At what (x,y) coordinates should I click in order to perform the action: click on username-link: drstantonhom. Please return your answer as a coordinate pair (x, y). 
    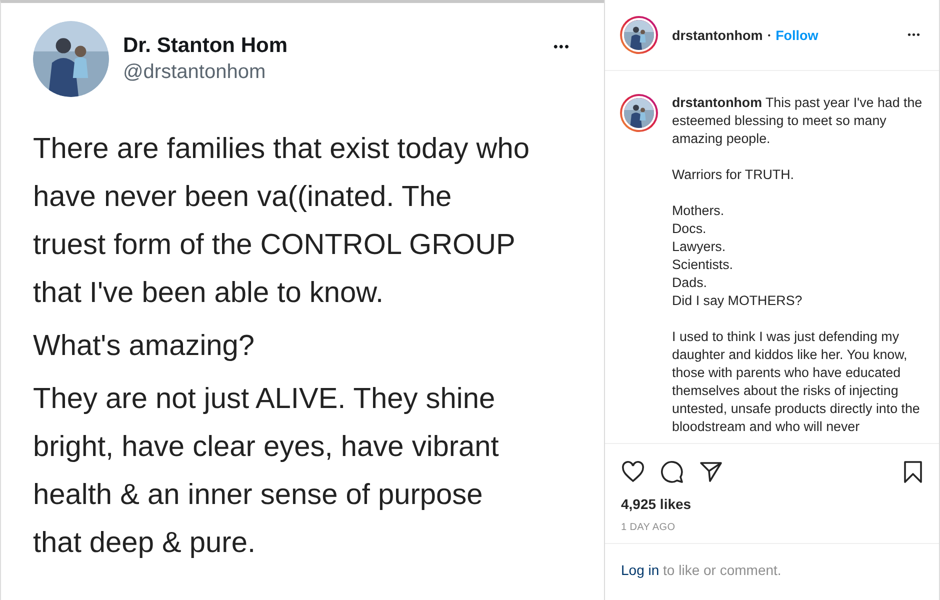
    Looking at the image, I should click on (717, 35).